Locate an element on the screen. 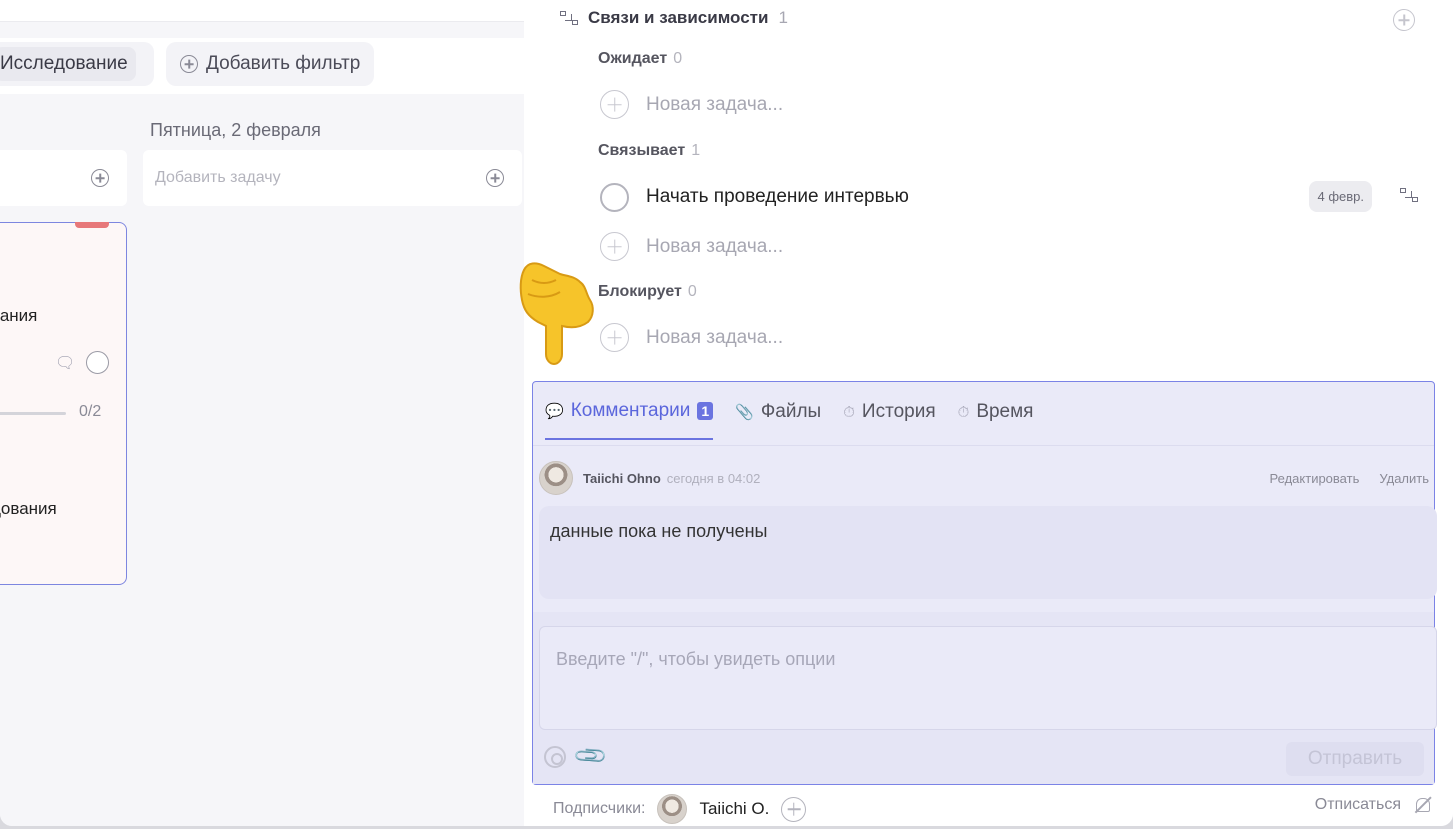 This screenshot has width=1453, height=829. pointing-hand-cursor-icon is located at coordinates (556, 314).